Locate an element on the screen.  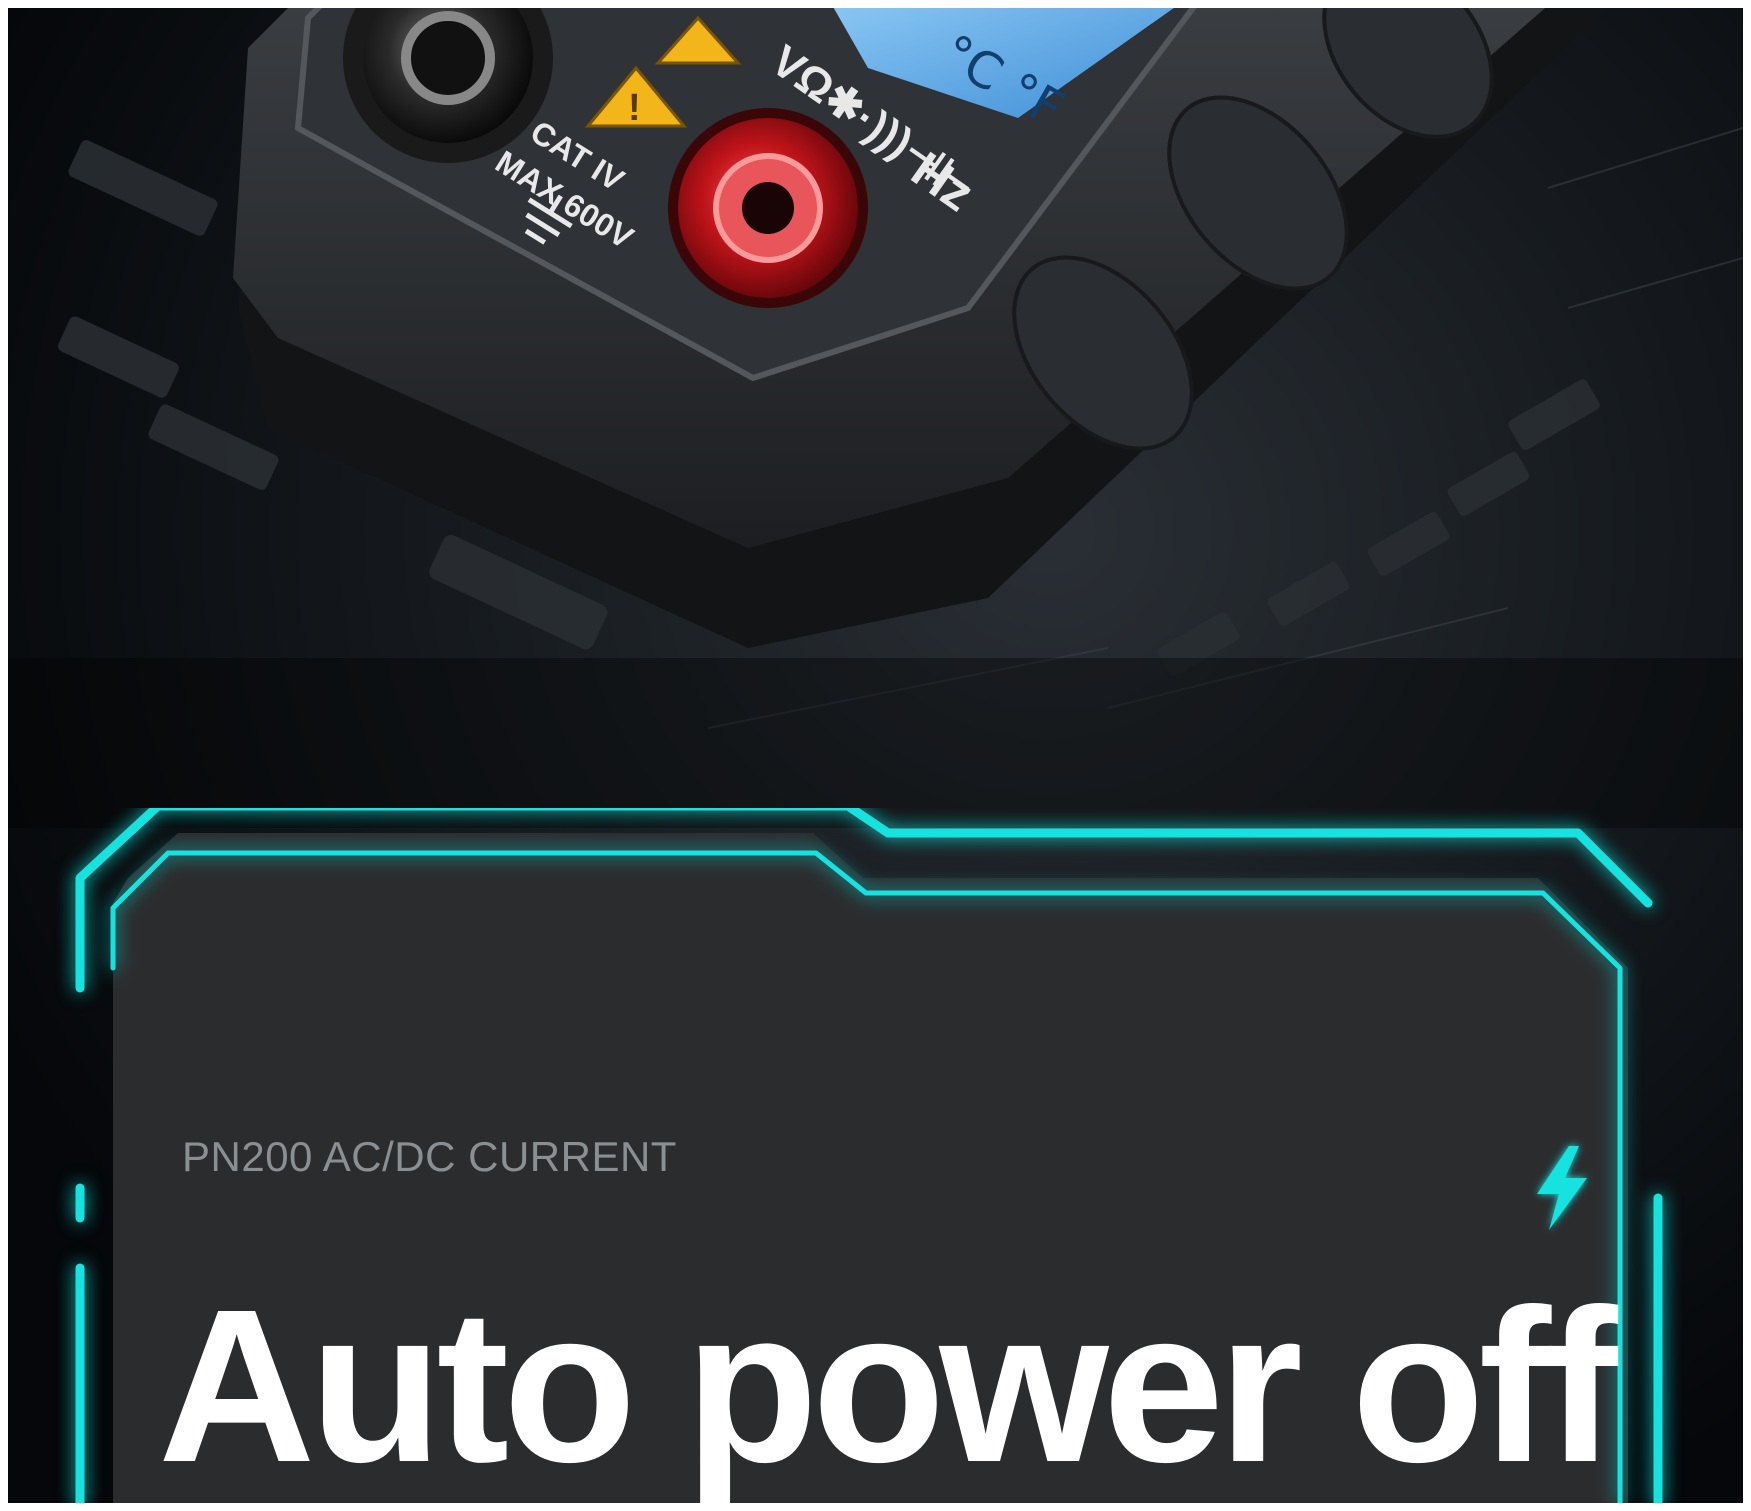
product-subtitle: PN200 AC/DC CURRENT is located at coordinates (429, 1156).